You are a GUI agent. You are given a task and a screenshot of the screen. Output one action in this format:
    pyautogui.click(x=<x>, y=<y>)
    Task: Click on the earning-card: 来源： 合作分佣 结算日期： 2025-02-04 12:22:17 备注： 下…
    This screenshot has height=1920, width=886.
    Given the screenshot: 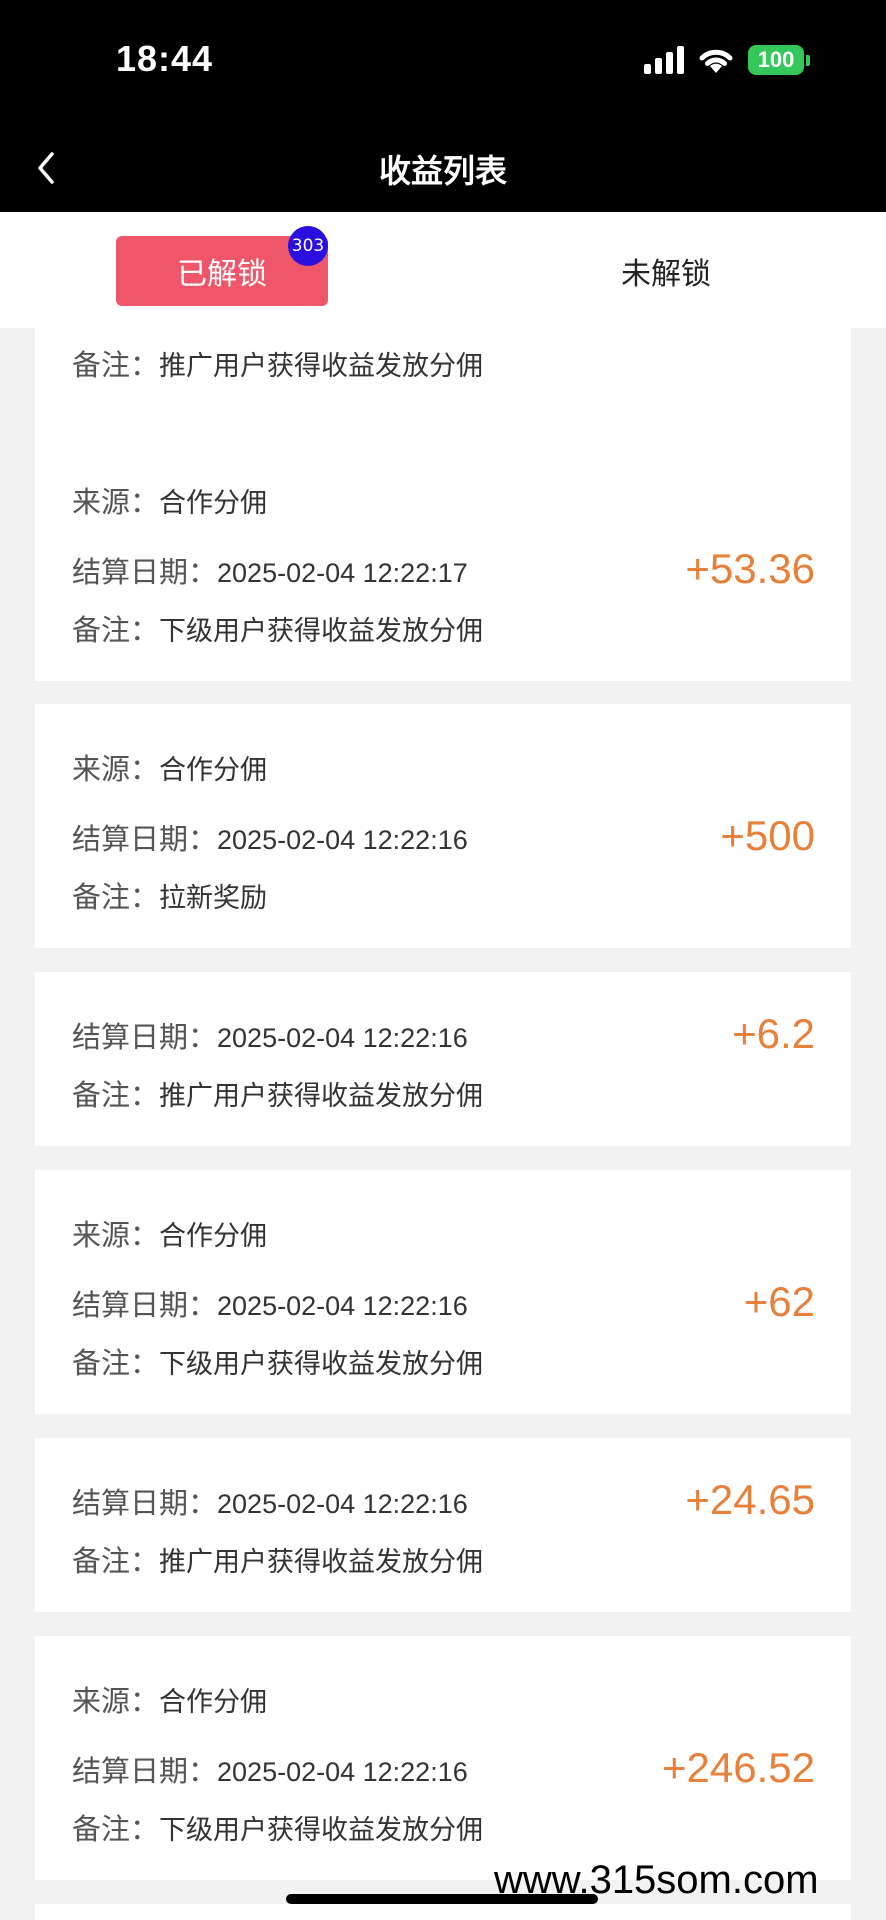 What is the action you would take?
    pyautogui.click(x=443, y=559)
    